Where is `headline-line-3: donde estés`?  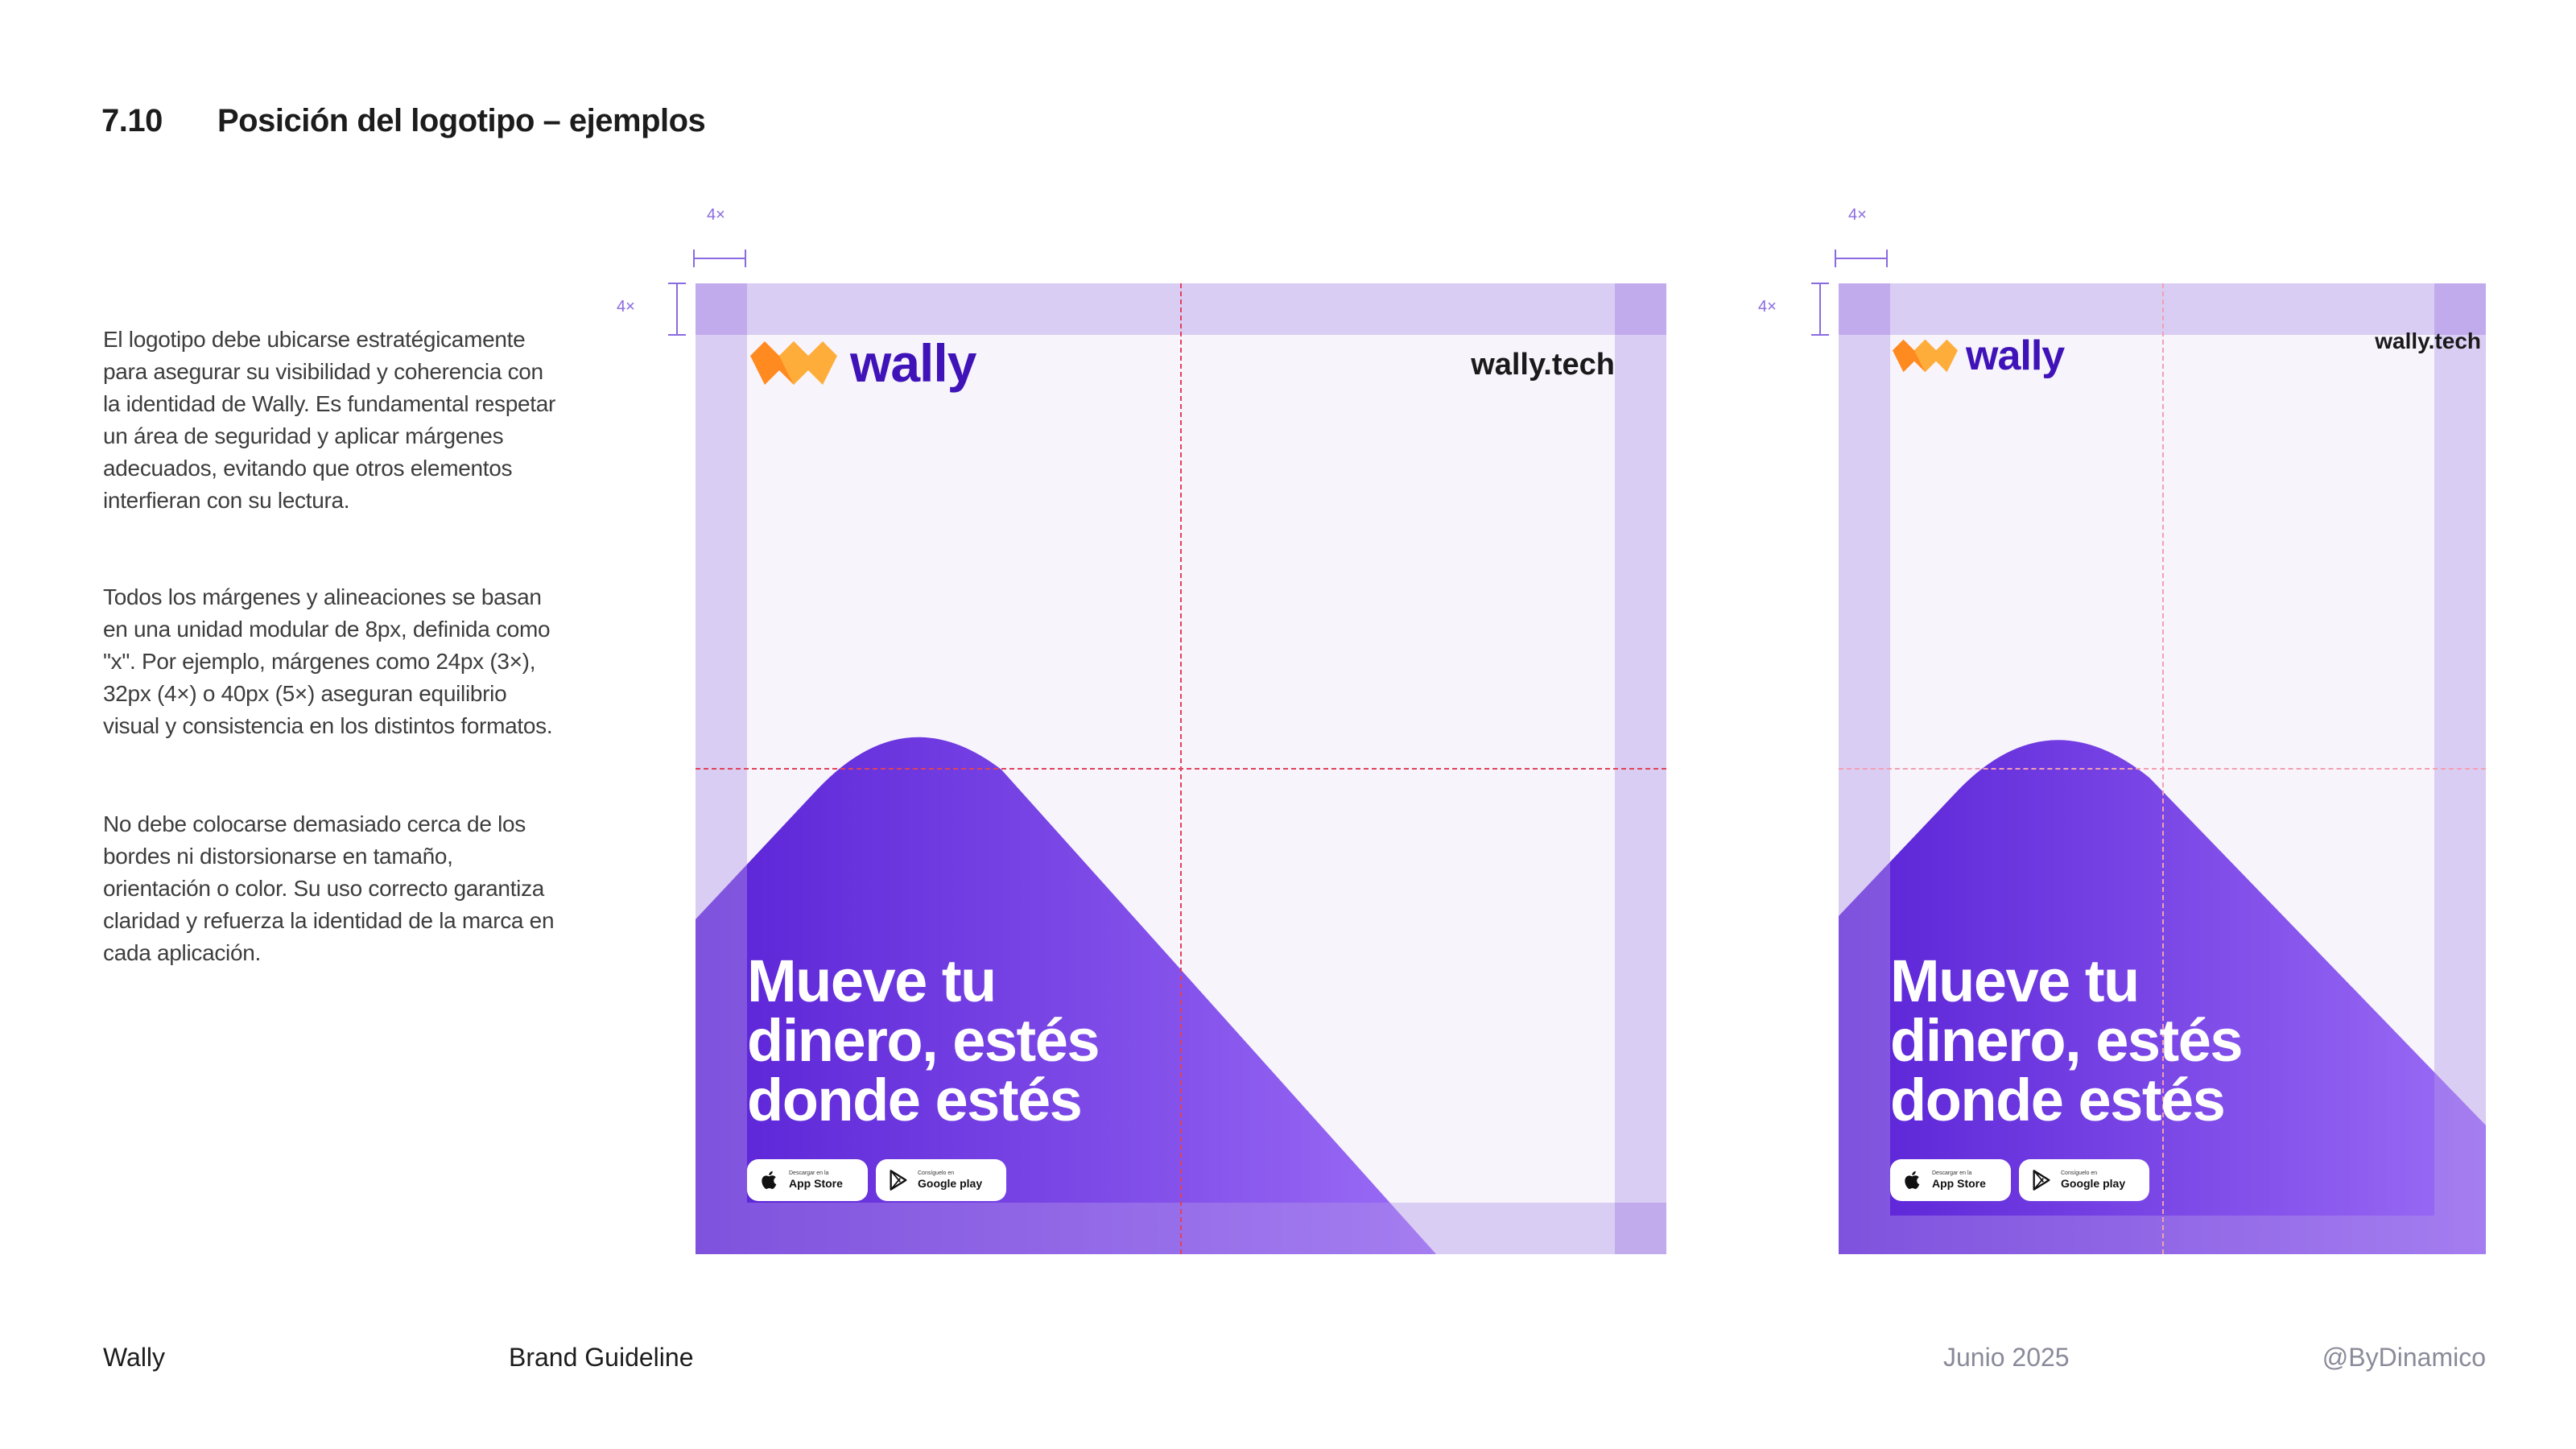
headline-line-3: donde estés is located at coordinates (915, 1100).